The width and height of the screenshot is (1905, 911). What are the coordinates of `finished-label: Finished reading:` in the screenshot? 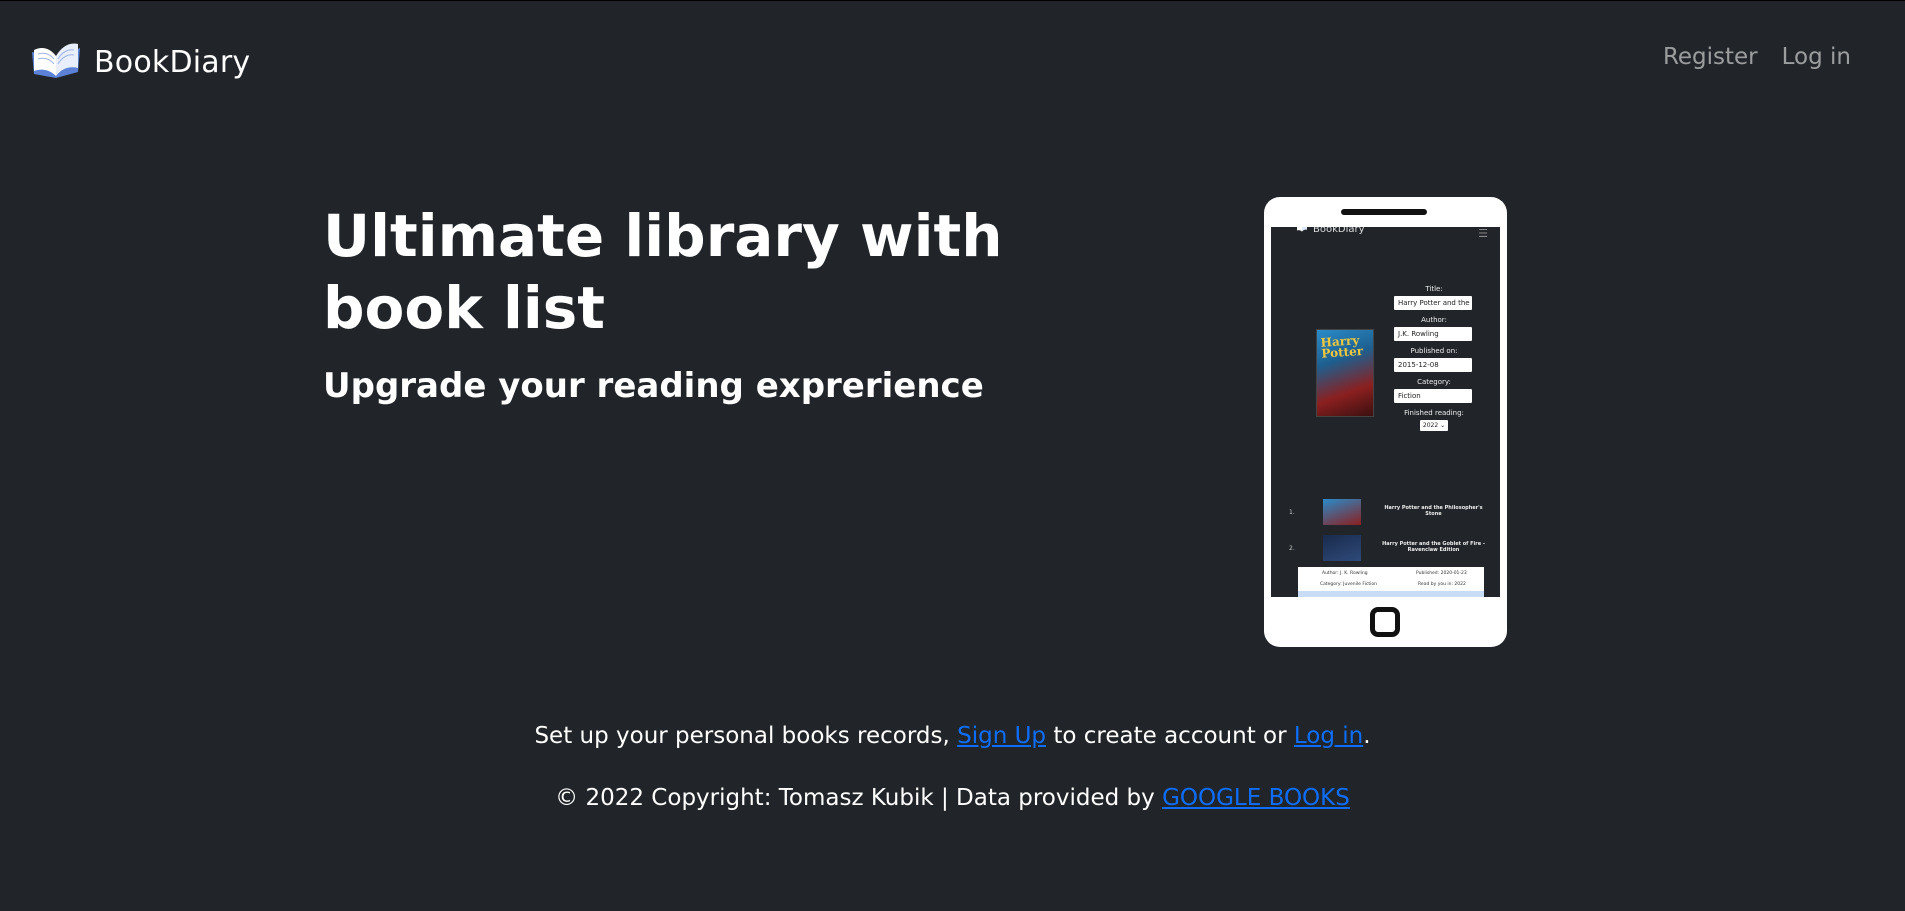 It's located at (1434, 413).